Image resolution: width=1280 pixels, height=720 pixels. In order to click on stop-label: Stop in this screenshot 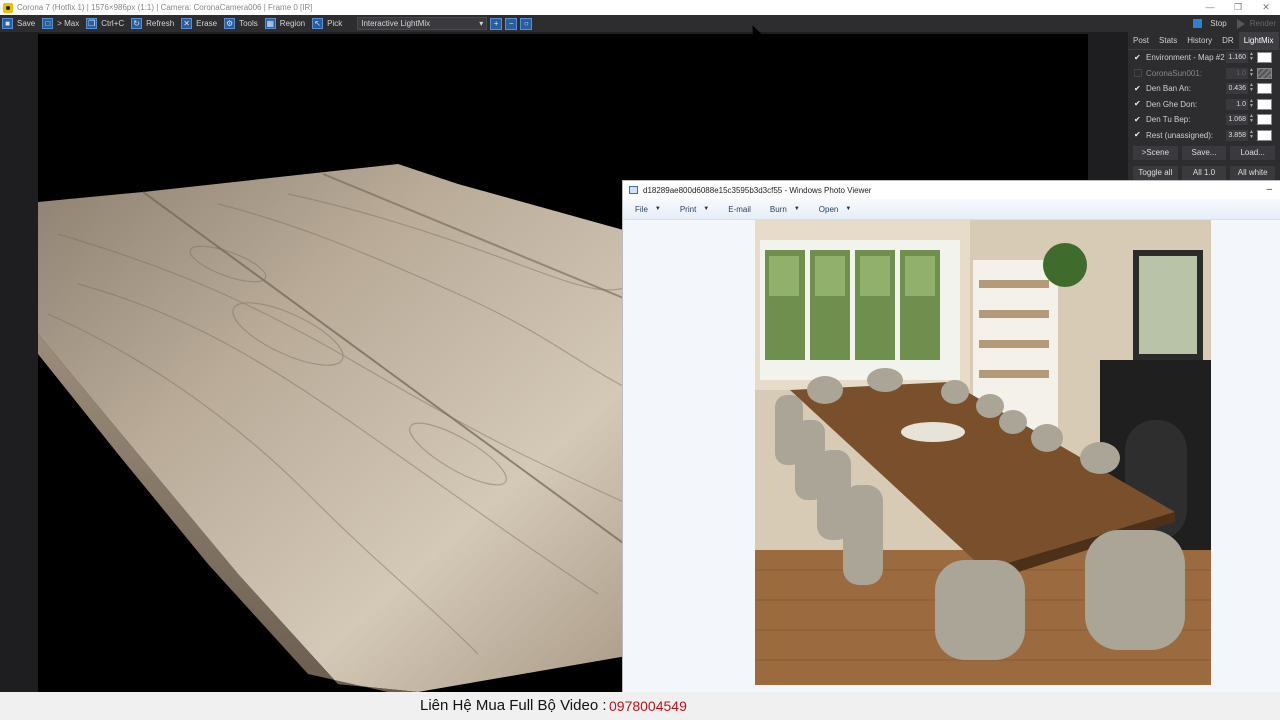, I will do `click(1218, 23)`.